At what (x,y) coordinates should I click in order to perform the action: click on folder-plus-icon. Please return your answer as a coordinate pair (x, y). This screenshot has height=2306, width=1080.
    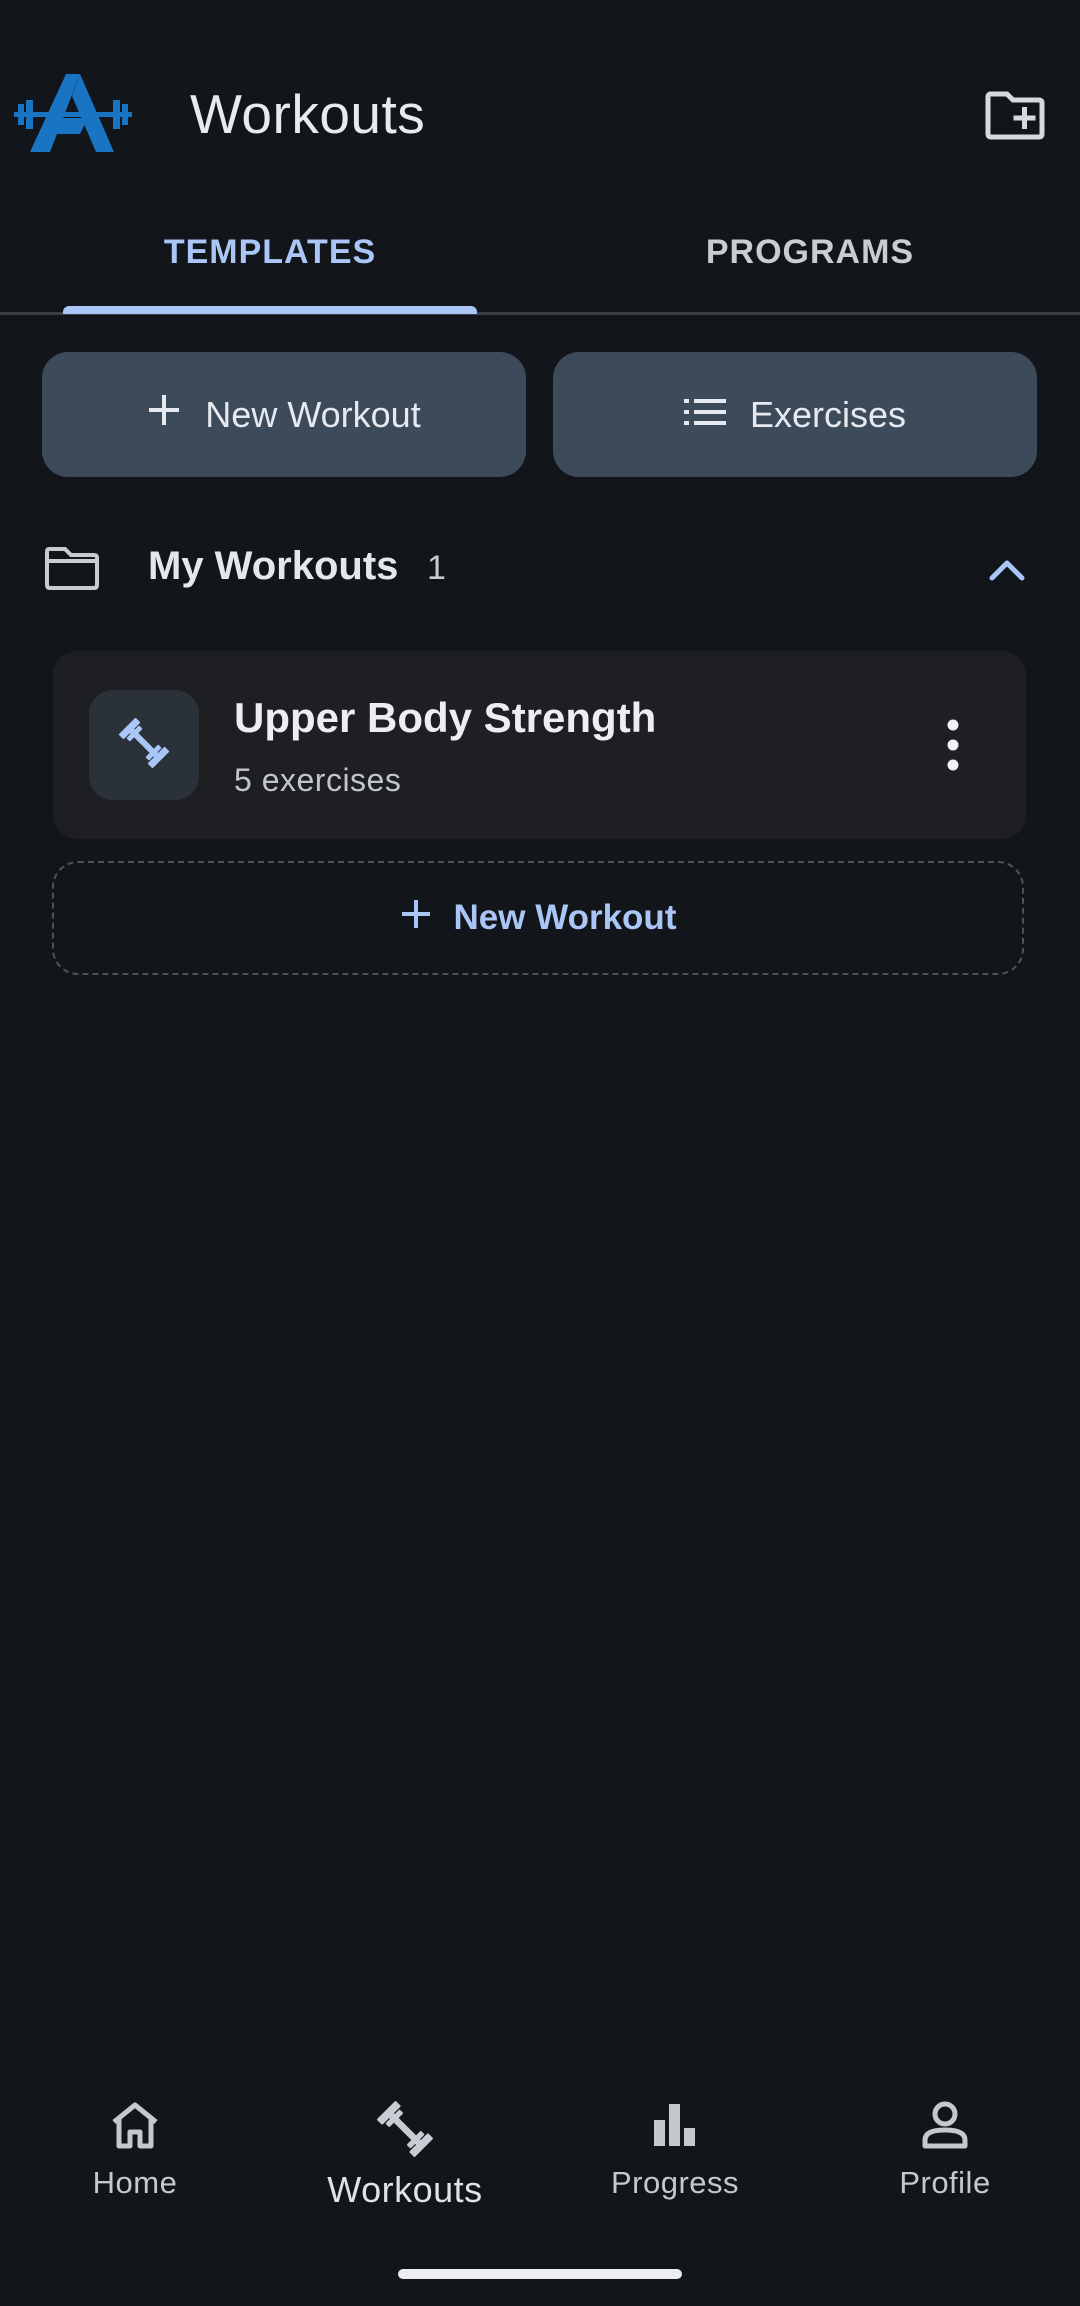
    Looking at the image, I should click on (1015, 114).